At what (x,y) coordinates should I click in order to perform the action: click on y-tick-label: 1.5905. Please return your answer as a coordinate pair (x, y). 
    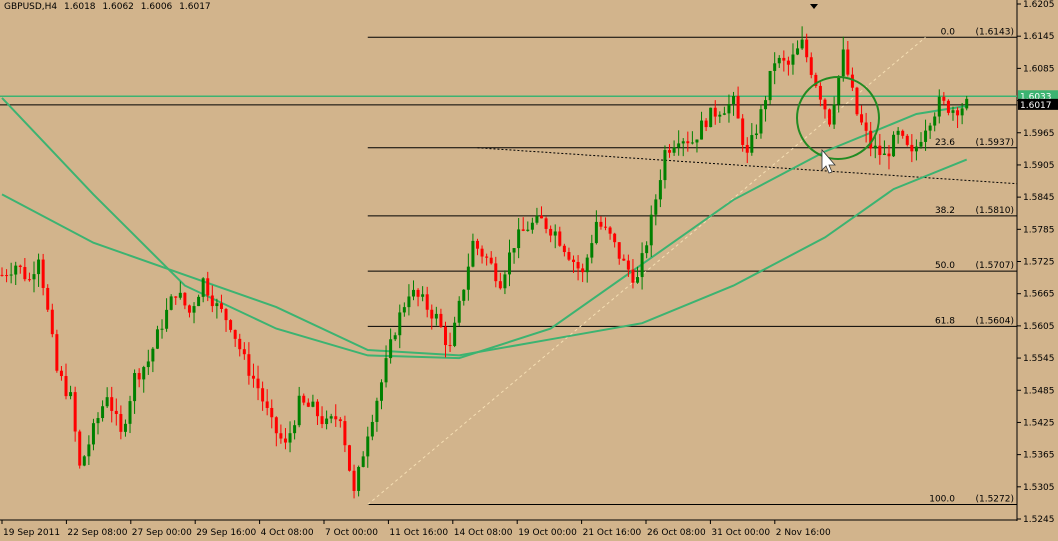
    Looking at the image, I should click on (1039, 166).